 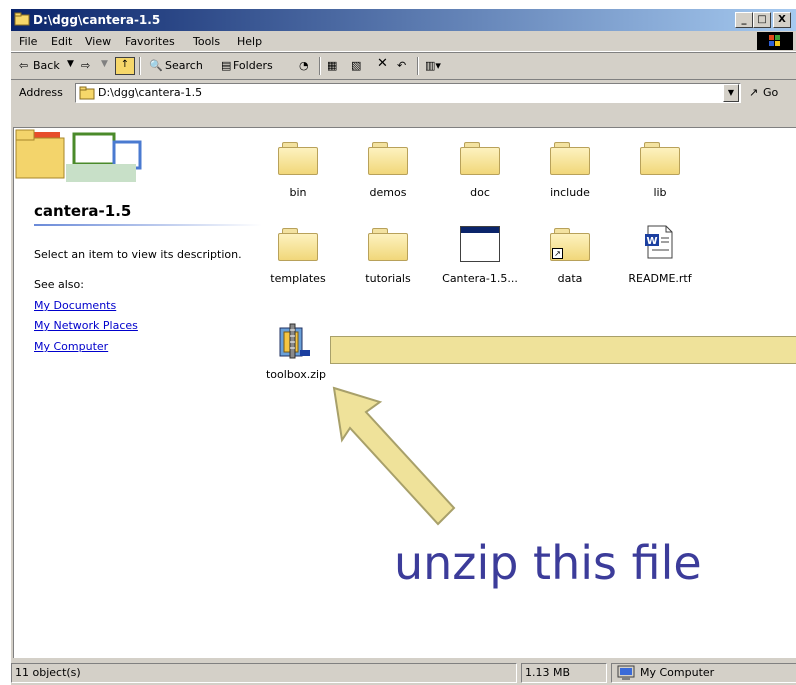 I want to click on file-label-data: data, so click(x=570, y=278).